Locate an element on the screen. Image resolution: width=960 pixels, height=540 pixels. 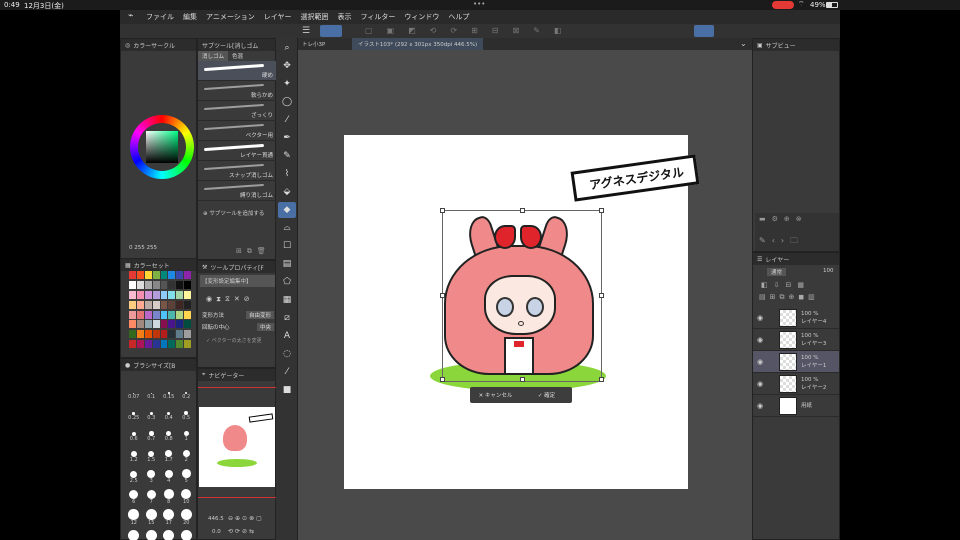
brush-size-cell: 5 is located at coordinates (187, 474).